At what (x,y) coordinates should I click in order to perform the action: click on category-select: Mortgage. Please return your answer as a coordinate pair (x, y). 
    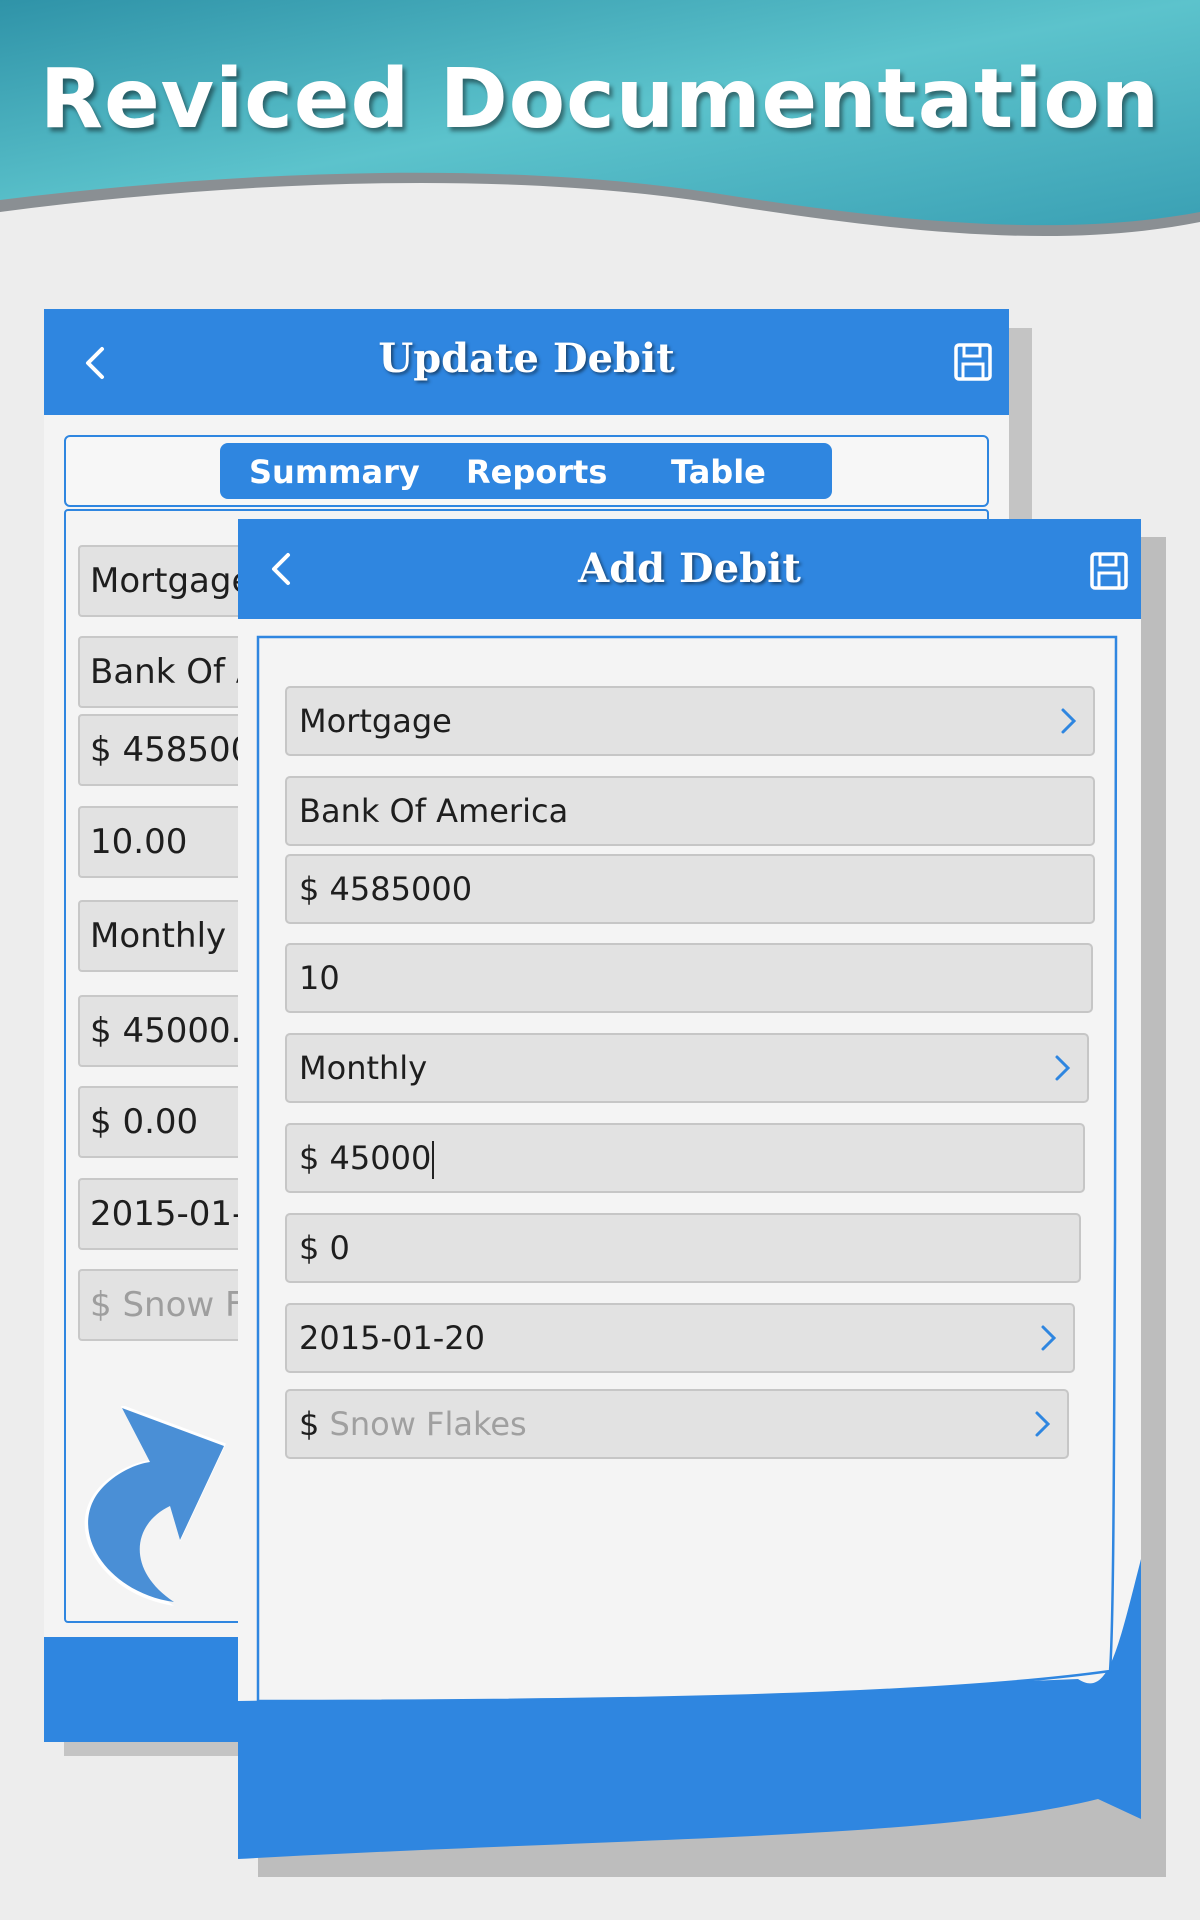
    Looking at the image, I should click on (690, 721).